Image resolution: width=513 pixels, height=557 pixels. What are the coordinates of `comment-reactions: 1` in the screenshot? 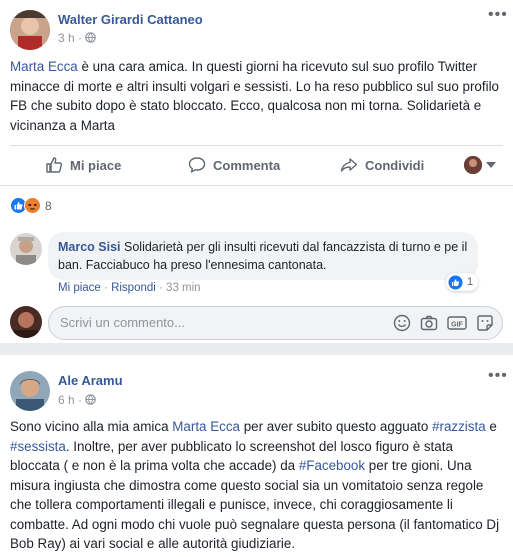 It's located at (462, 282).